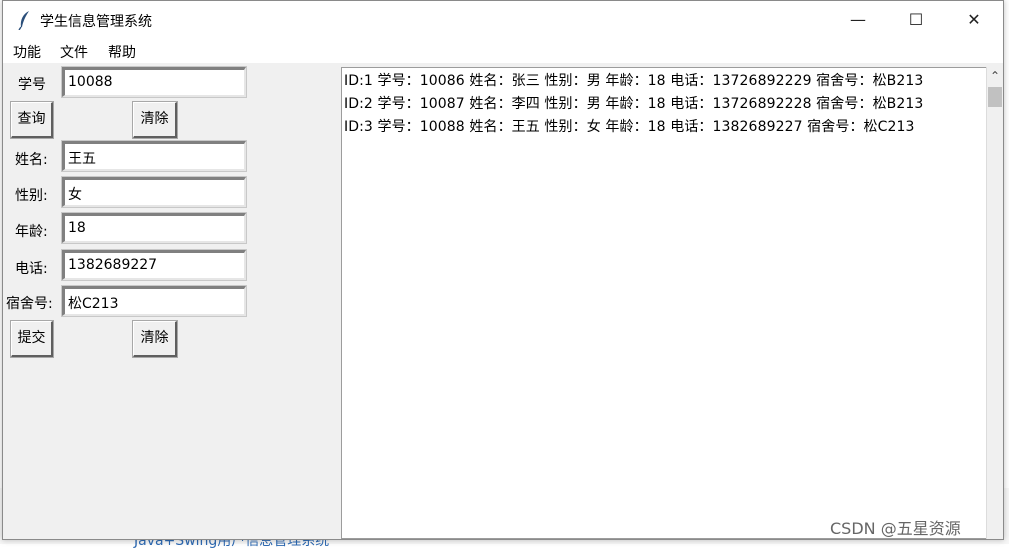 The image size is (1009, 550). What do you see at coordinates (122, 52) in the screenshot?
I see `menu-help: 帮助` at bounding box center [122, 52].